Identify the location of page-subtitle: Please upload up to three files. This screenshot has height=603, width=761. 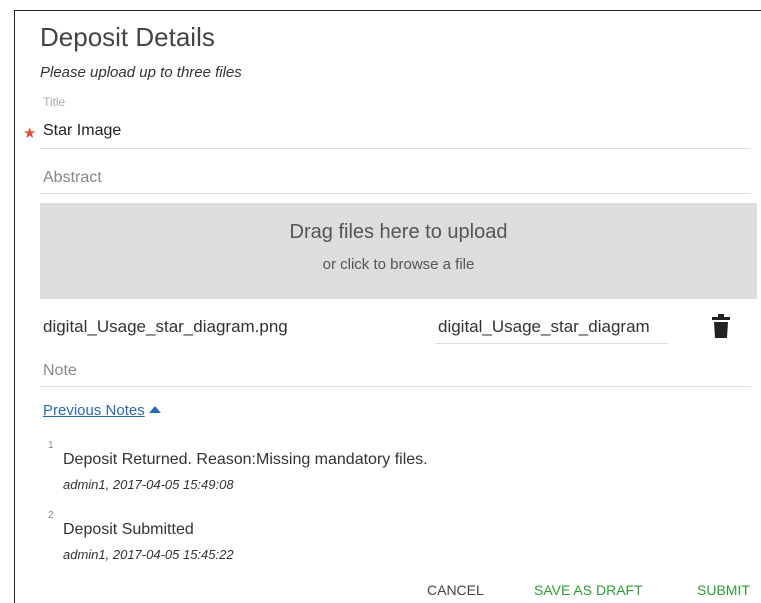
(141, 72).